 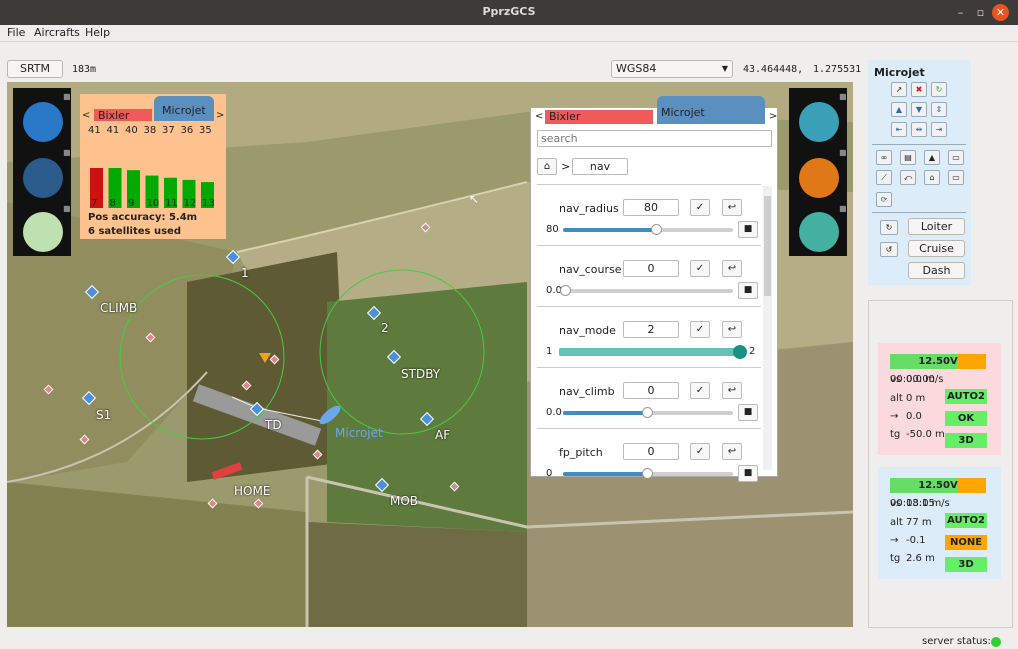 What do you see at coordinates (1000, 12) in the screenshot?
I see `close-button: ✕` at bounding box center [1000, 12].